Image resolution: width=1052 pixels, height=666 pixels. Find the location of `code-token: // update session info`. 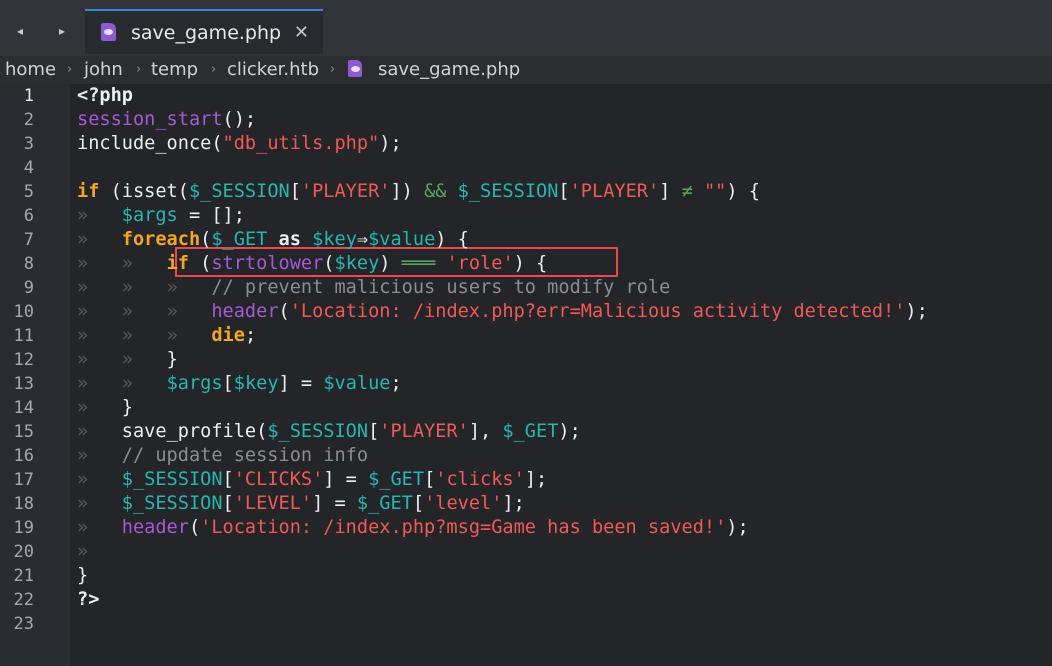

code-token: // update session info is located at coordinates (245, 455).